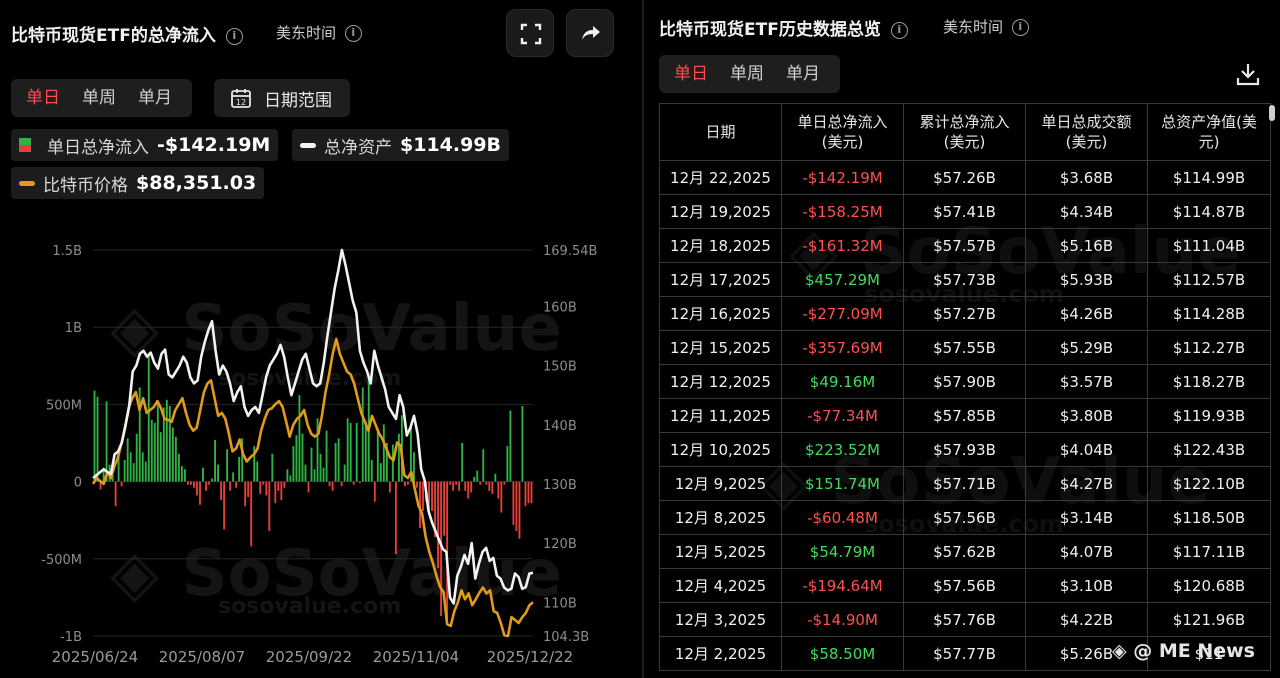  Describe the element at coordinates (842, 347) in the screenshot. I see `table-cell: -$357.69M` at that location.